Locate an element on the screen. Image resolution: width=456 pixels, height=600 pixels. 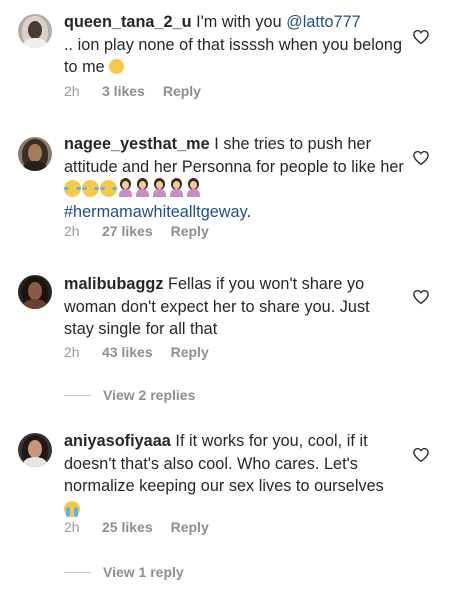
comment-meta: 2h 27 likes Reply is located at coordinates (136, 231).